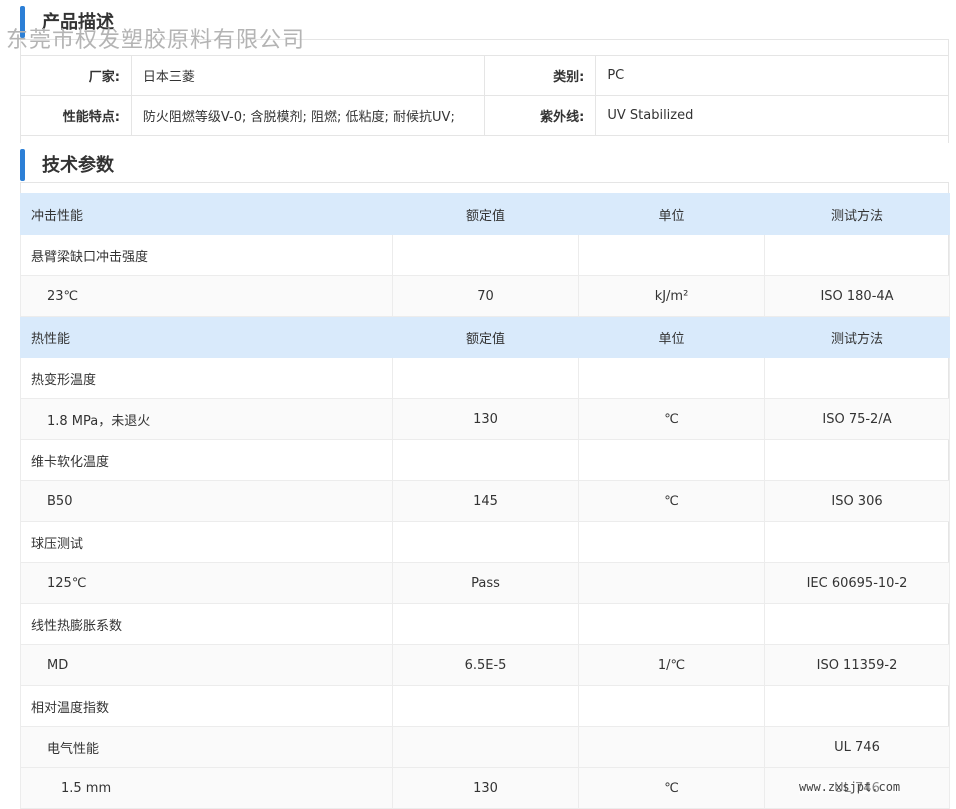 The image size is (956, 809). What do you see at coordinates (76, 115) in the screenshot?
I see `field-label: 性能特点:` at bounding box center [76, 115].